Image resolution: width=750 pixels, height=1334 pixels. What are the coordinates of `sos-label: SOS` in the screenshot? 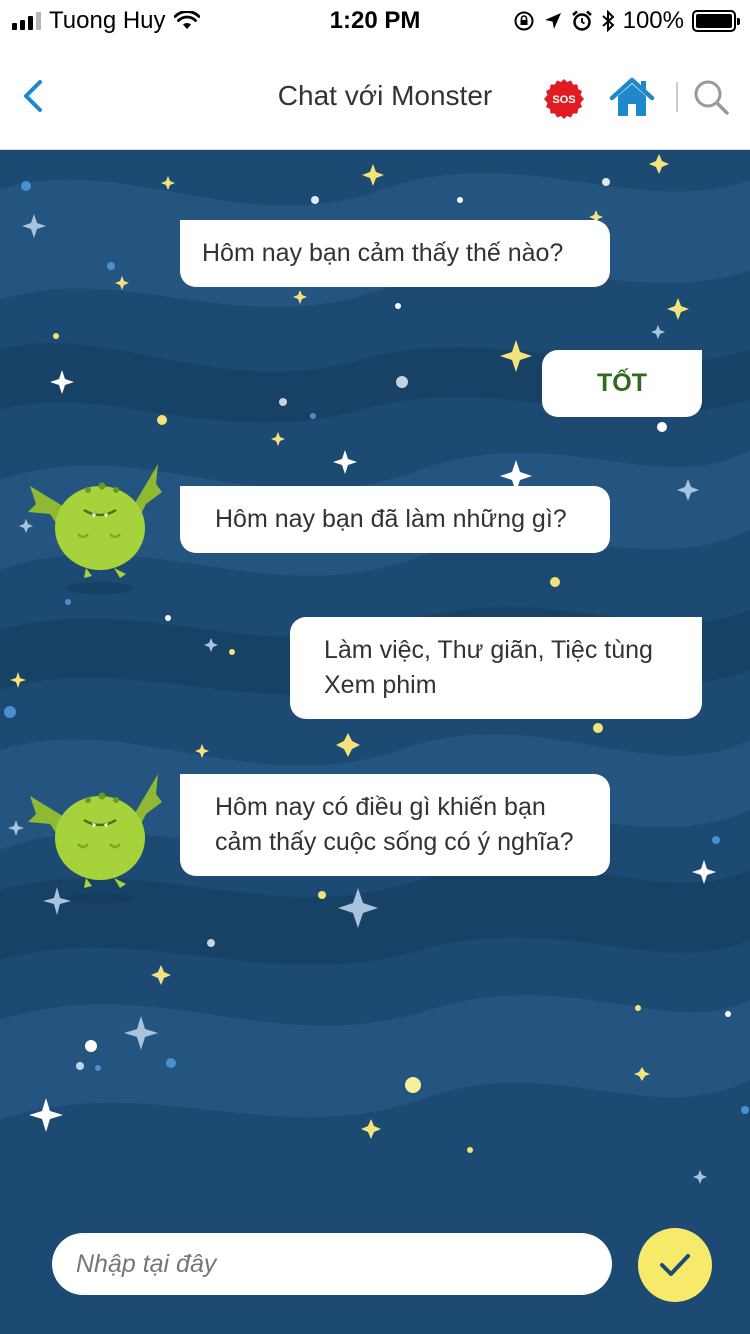 It's located at (563, 100).